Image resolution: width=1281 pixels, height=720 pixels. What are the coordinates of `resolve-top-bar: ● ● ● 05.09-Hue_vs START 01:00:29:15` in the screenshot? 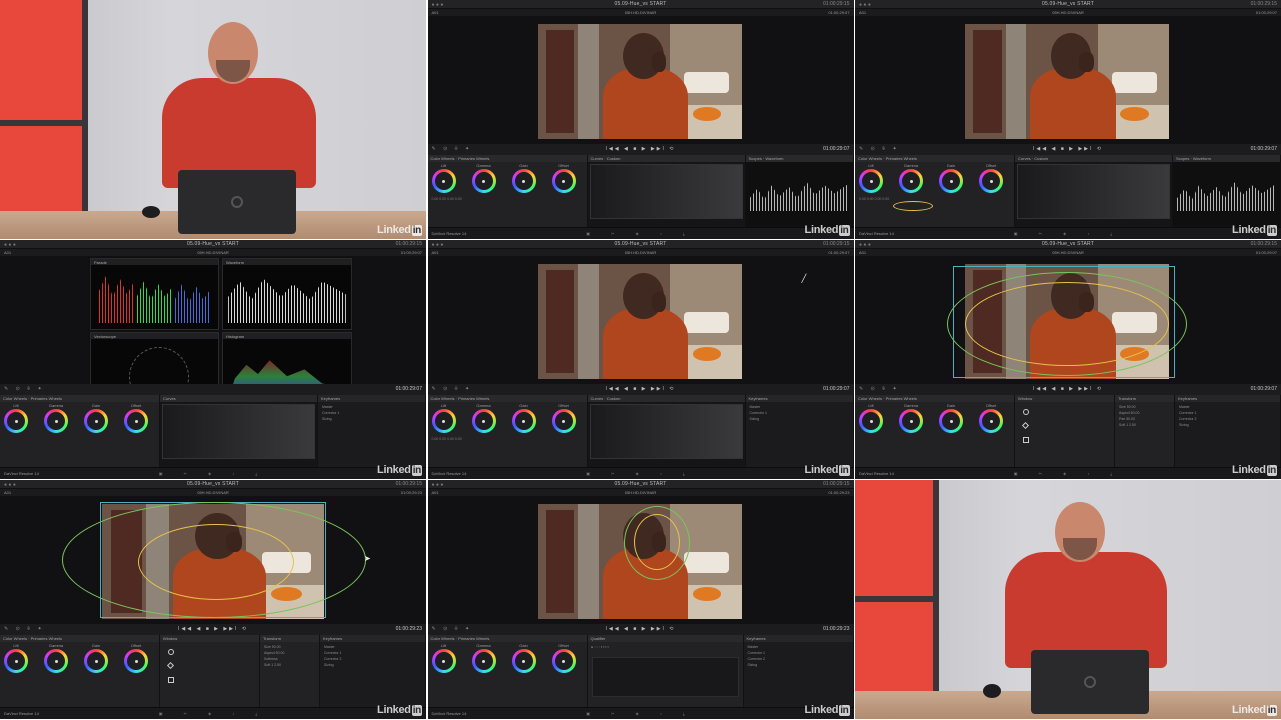 It's located at (640, 4).